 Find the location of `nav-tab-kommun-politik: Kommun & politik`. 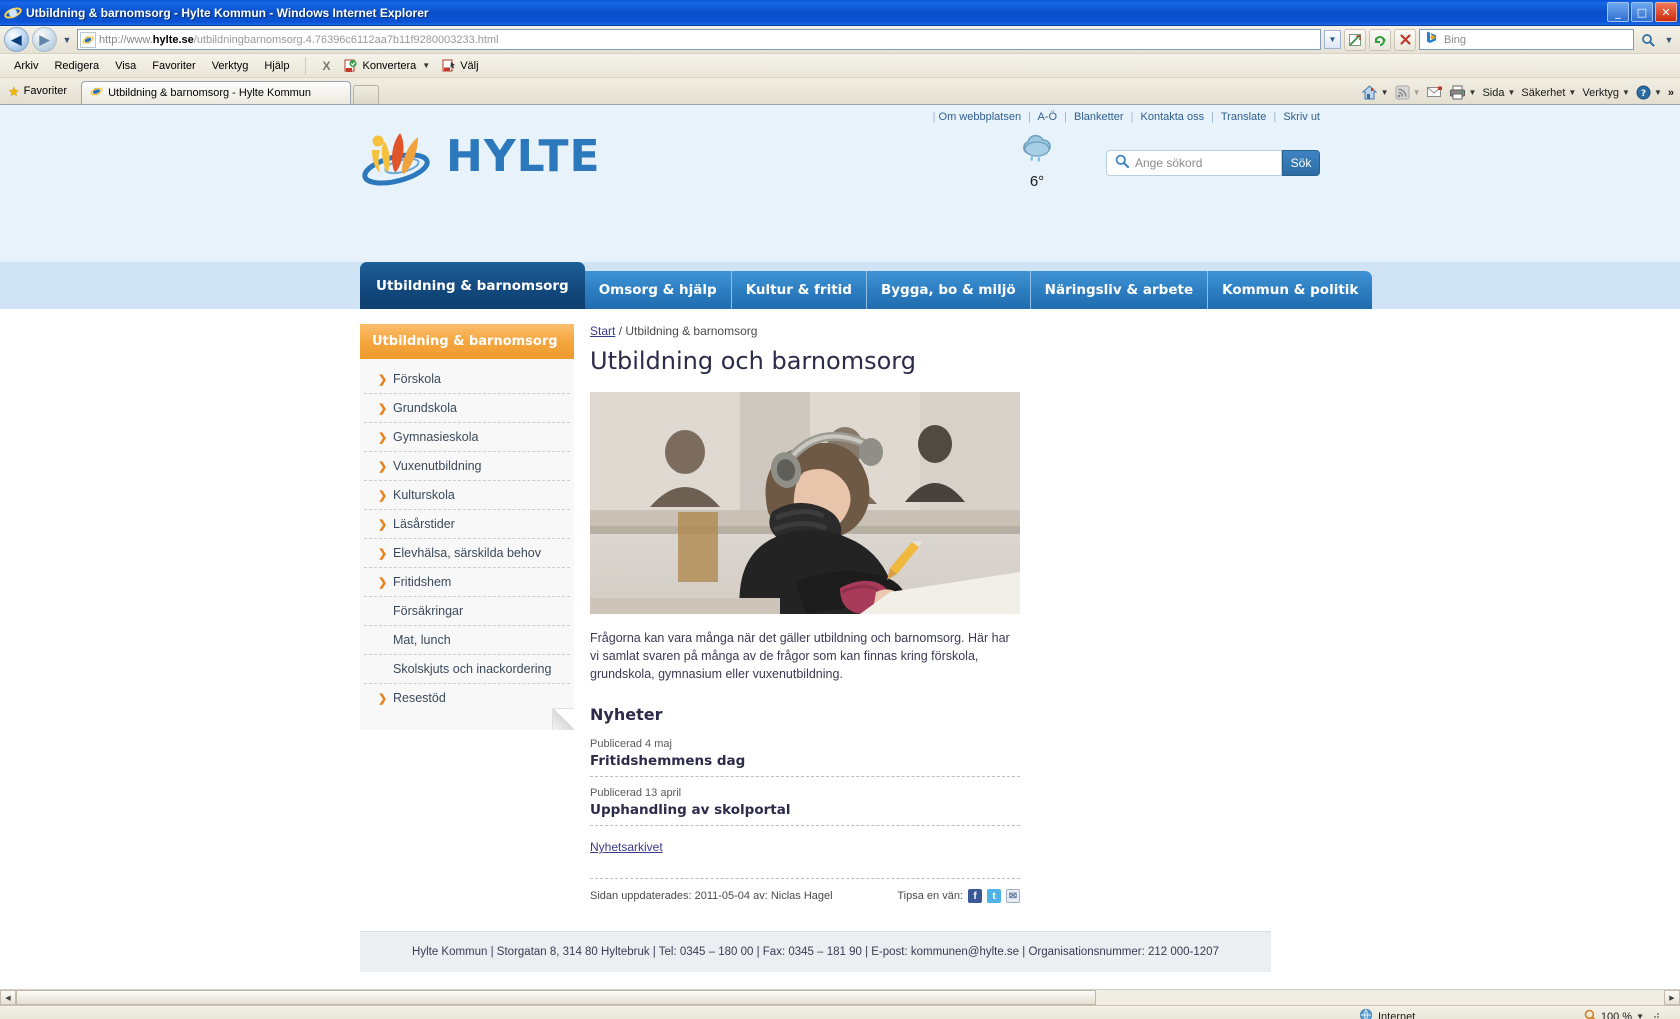

nav-tab-kommun-politik: Kommun & politik is located at coordinates (1290, 290).